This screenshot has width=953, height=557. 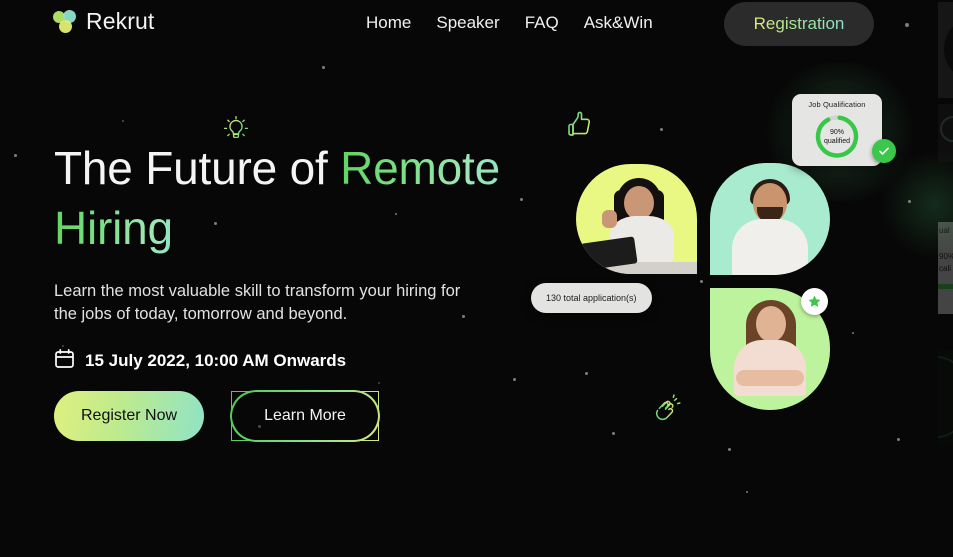 I want to click on offscreen-panel-edge: ual 90% cali, so click(x=945, y=278).